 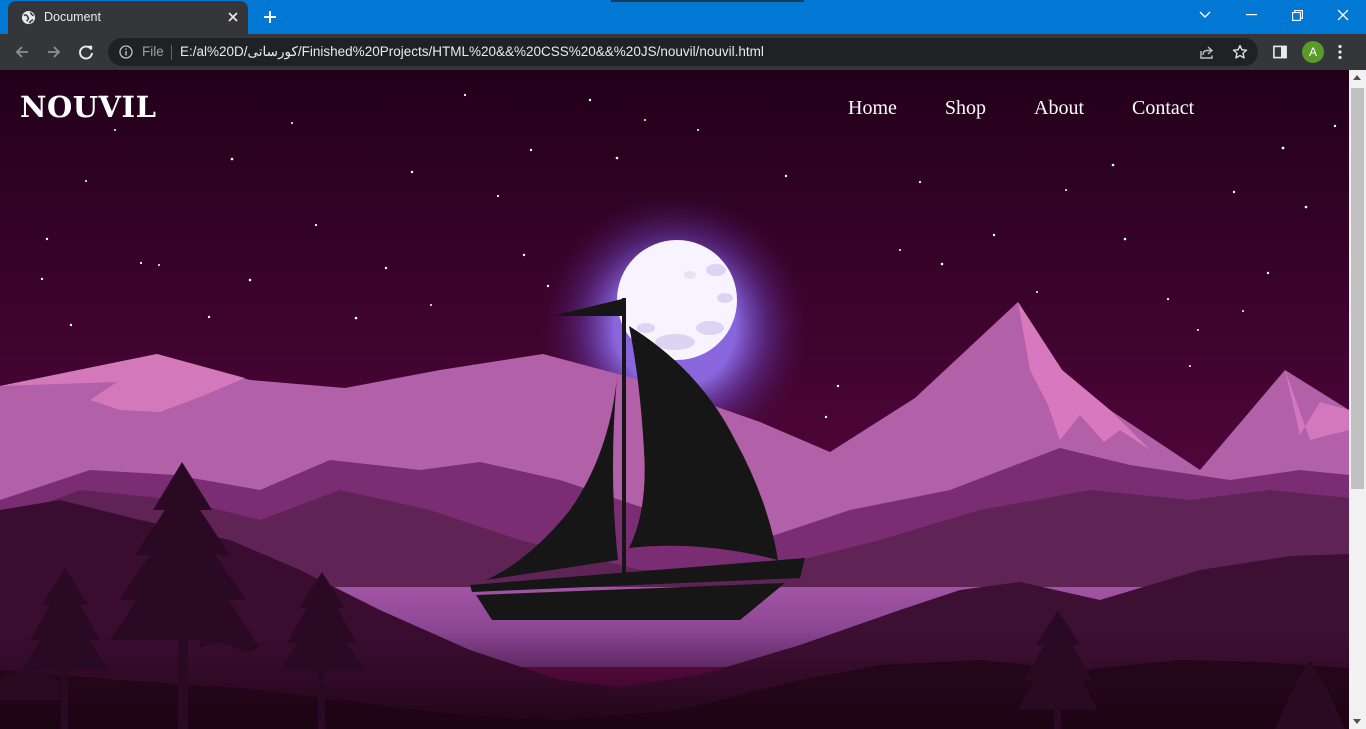 What do you see at coordinates (1021, 108) in the screenshot?
I see `main-nav: Home Shop About Contact` at bounding box center [1021, 108].